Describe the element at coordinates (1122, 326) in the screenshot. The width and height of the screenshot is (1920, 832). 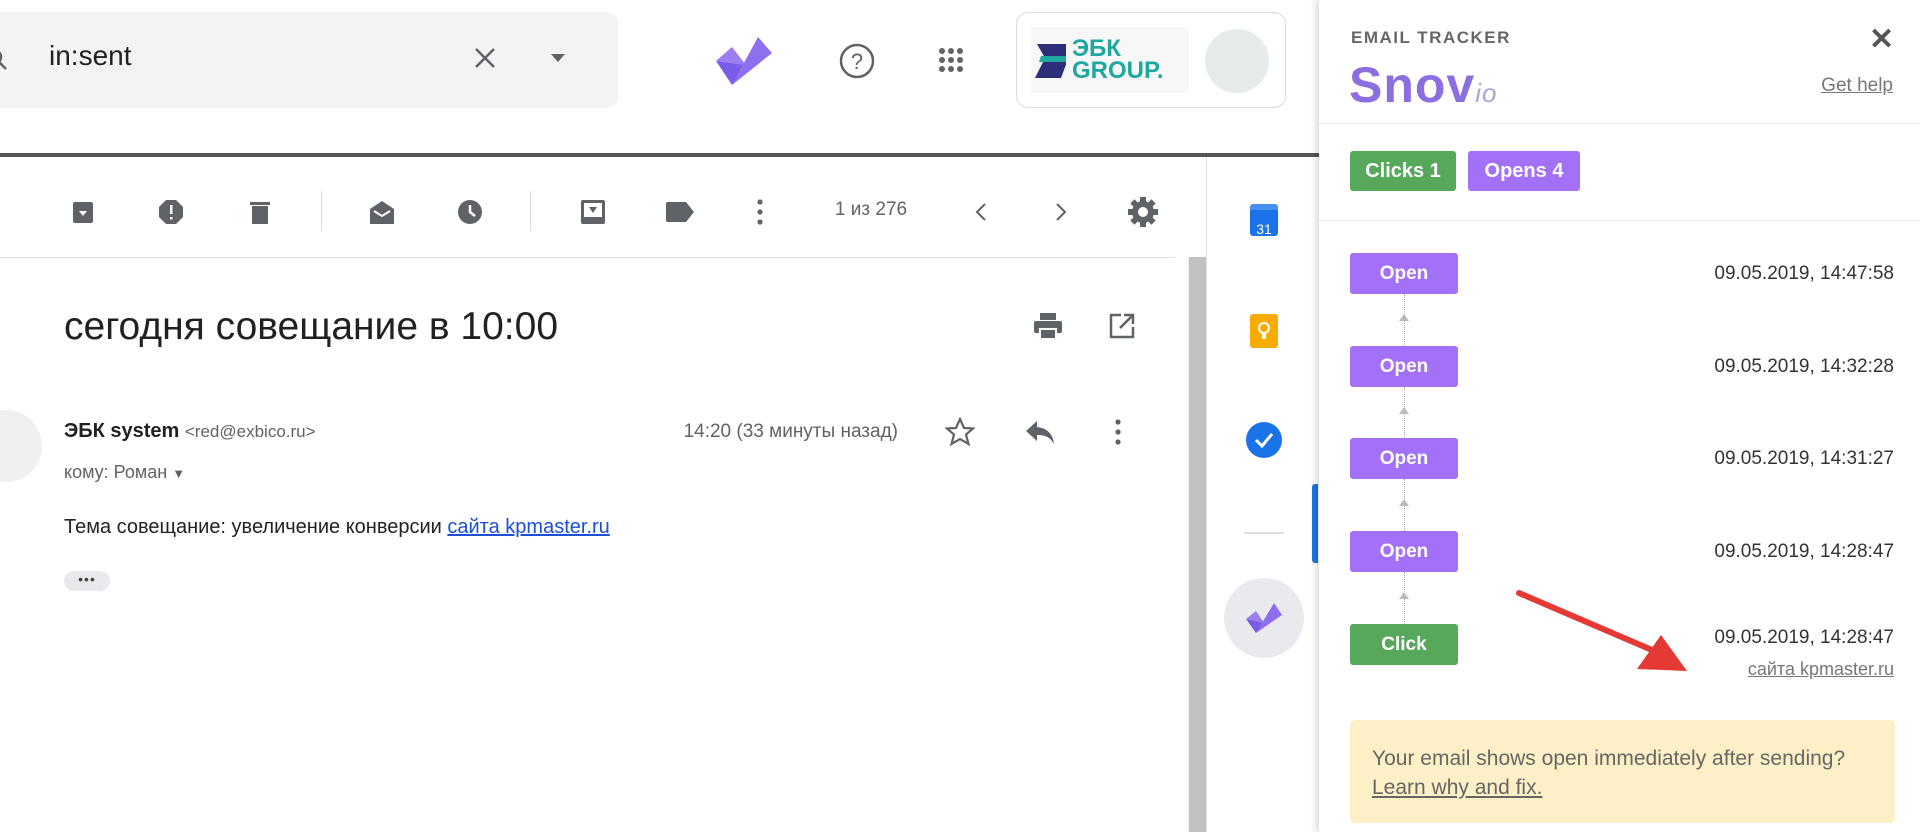
I see `open-in-new-window-icon` at that location.